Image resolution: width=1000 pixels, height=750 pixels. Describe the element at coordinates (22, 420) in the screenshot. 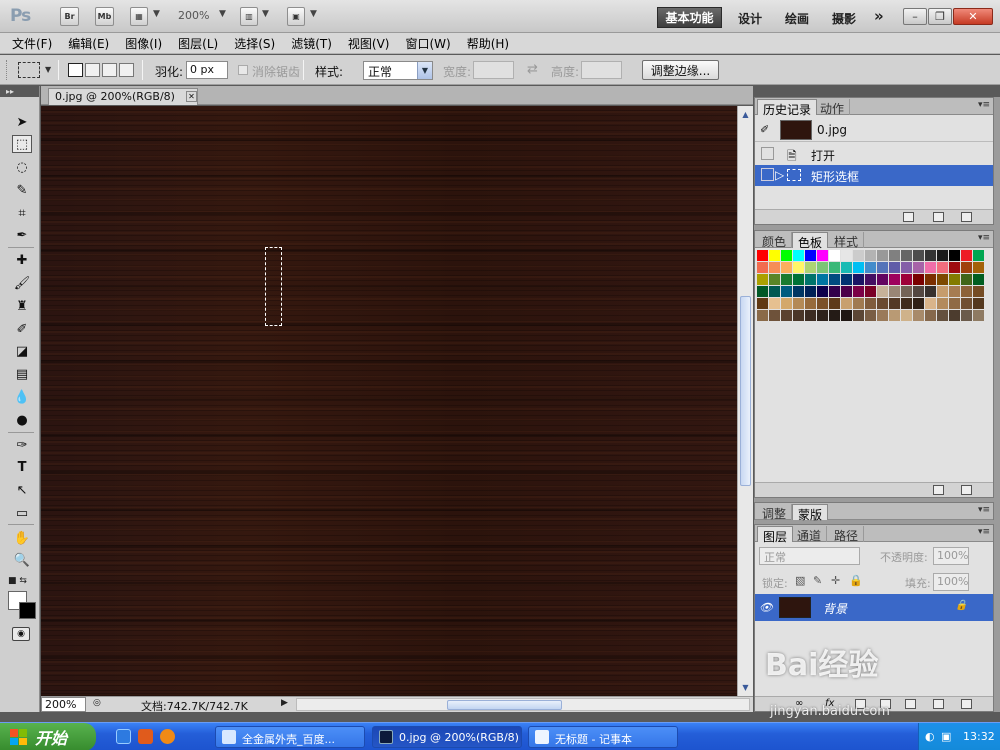

I see `dodge-tool-icon: ●` at that location.